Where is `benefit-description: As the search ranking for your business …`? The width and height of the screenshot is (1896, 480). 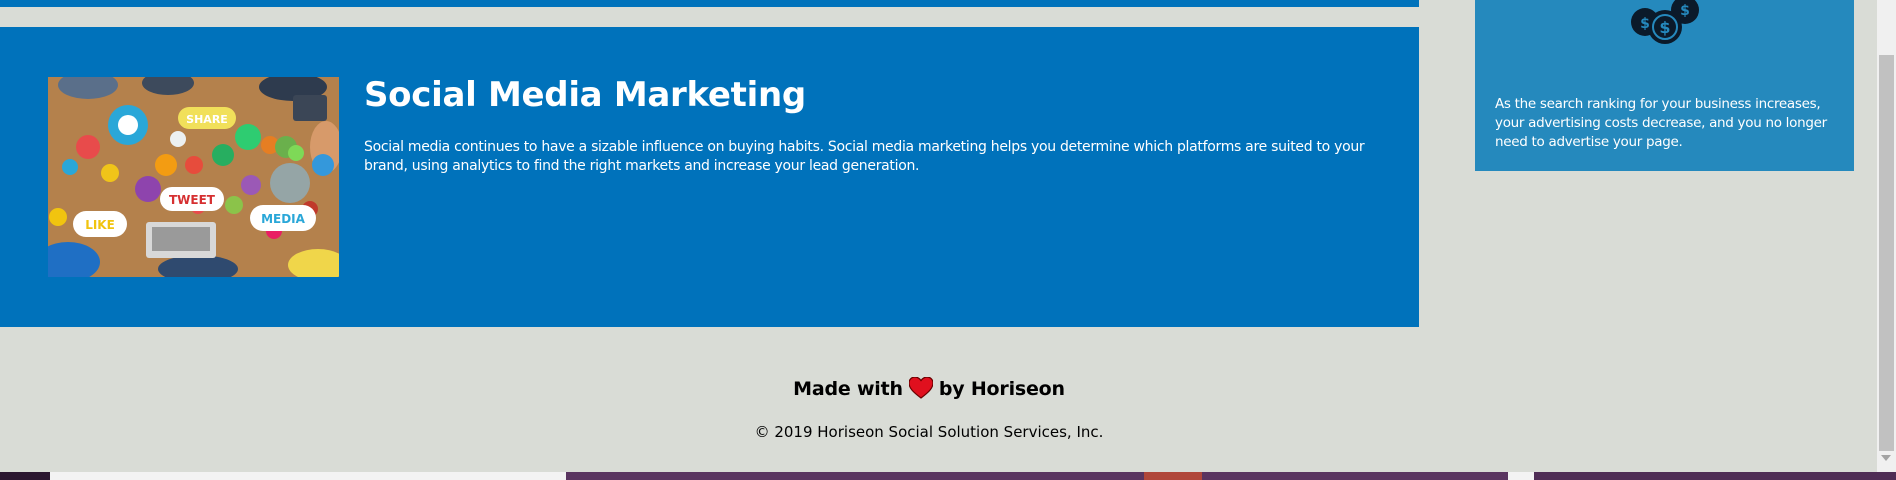 benefit-description: As the search ranking for your business … is located at coordinates (1661, 123).